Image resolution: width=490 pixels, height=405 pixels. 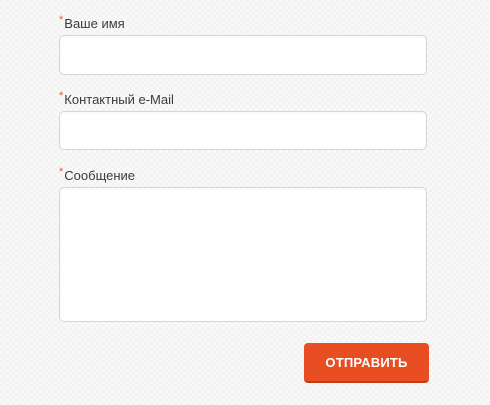 I want to click on email-field, so click(x=243, y=130).